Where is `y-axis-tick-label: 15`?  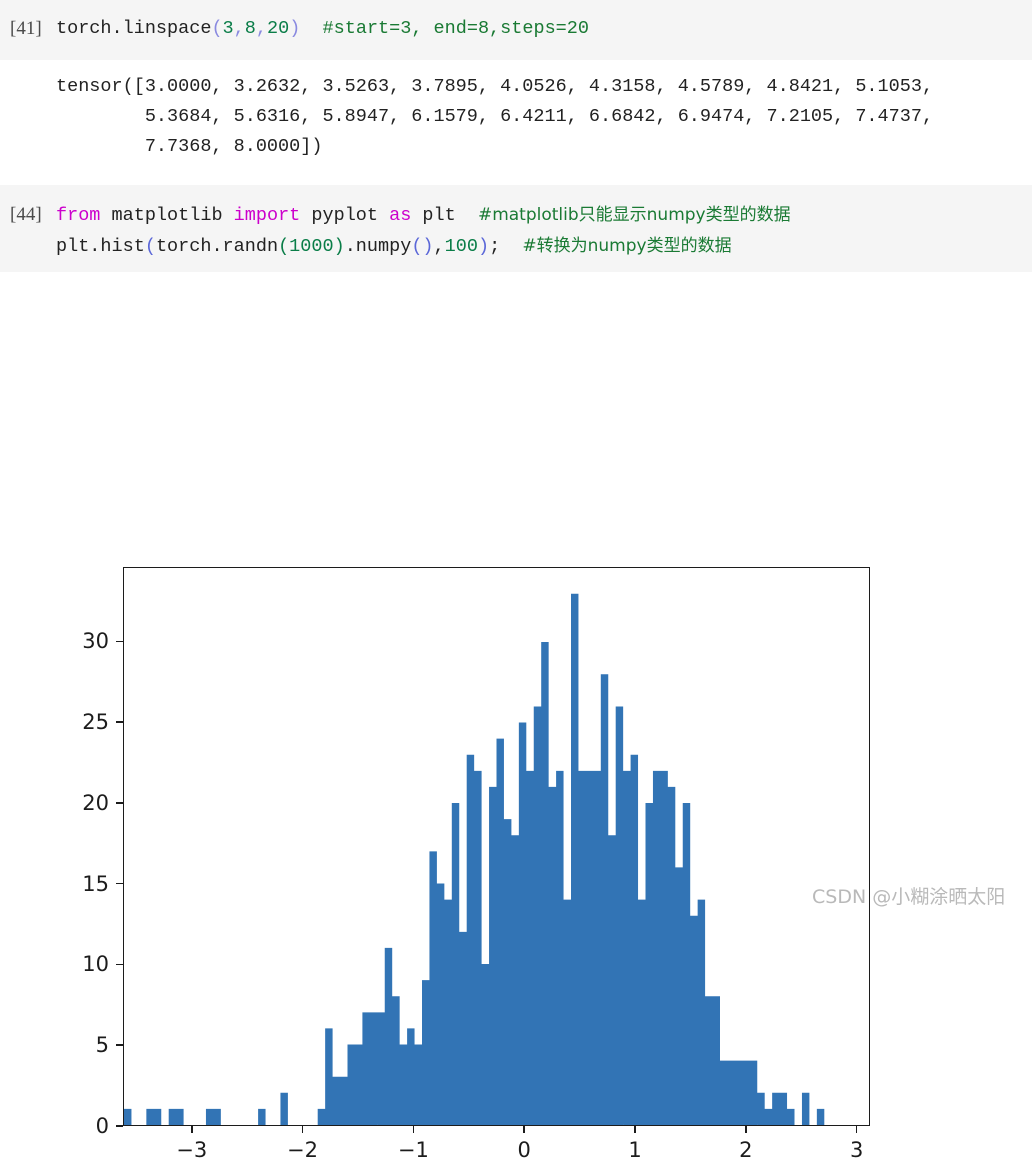 y-axis-tick-label: 15 is located at coordinates (95, 883).